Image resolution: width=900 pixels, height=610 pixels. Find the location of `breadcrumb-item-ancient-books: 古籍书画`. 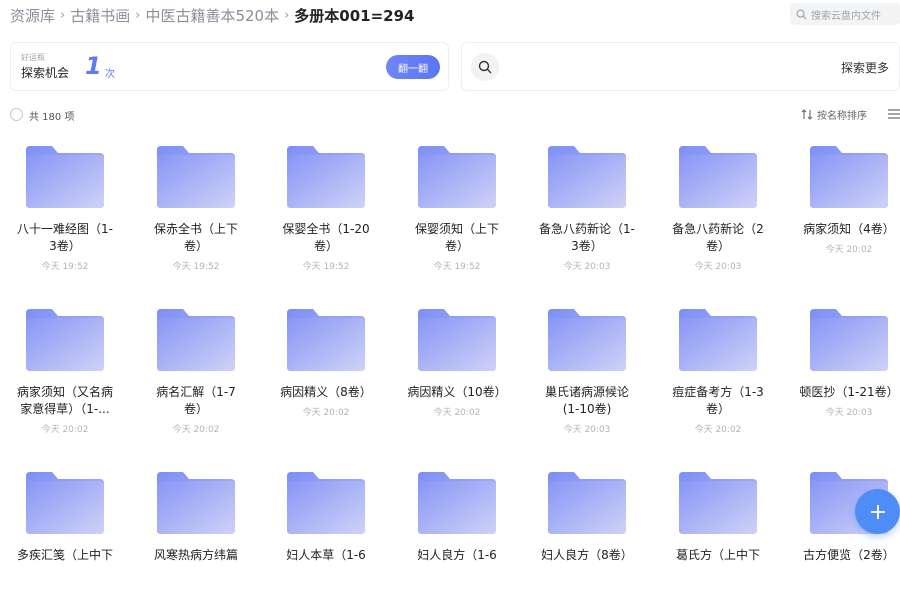

breadcrumb-item-ancient-books: 古籍书画 is located at coordinates (100, 15).